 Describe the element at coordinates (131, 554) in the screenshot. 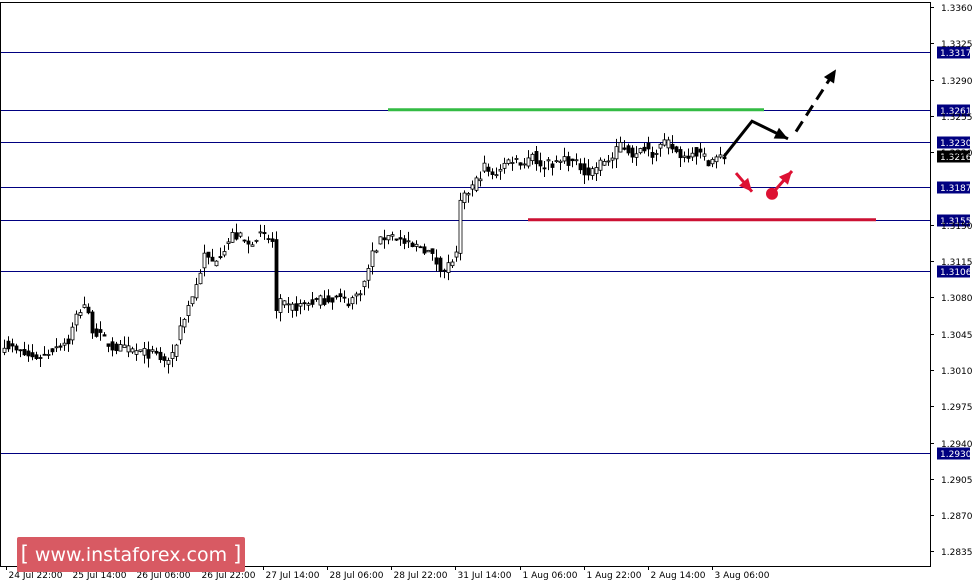

I see `watermark-logo: [ www.instaforex.com ]` at that location.